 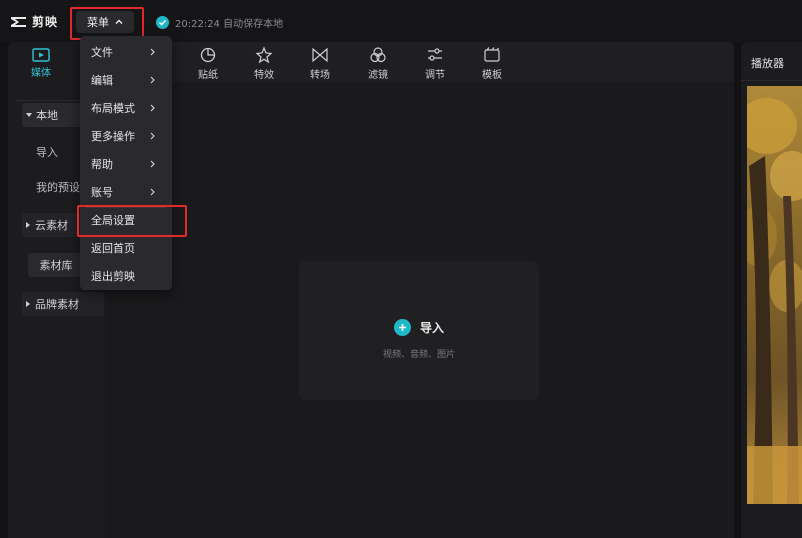 What do you see at coordinates (378, 75) in the screenshot?
I see `tool-label: 滤镜` at bounding box center [378, 75].